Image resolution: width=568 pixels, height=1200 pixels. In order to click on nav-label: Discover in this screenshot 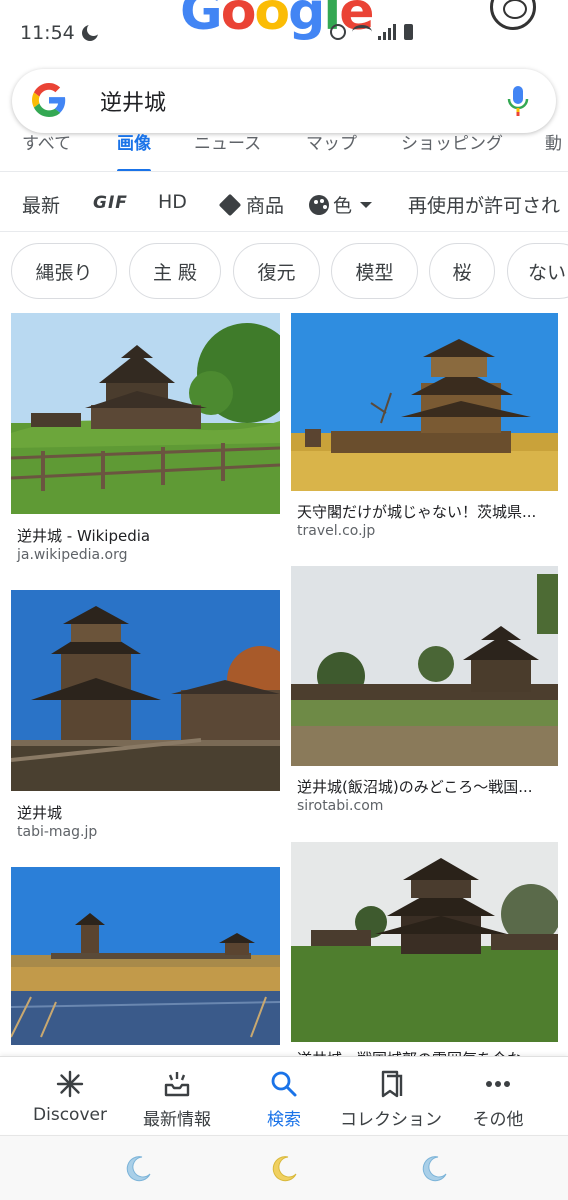, I will do `click(70, 1115)`.